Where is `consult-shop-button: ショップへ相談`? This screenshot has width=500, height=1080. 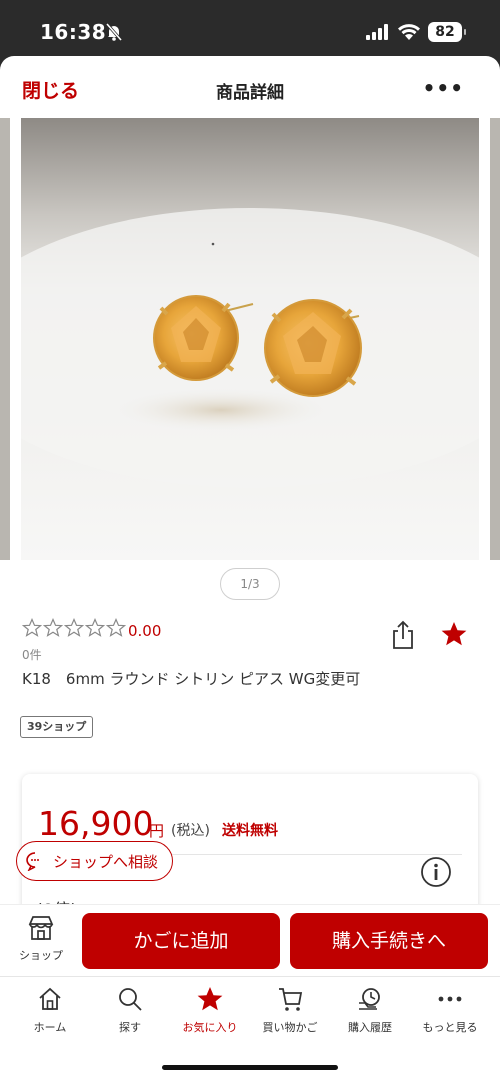
consult-shop-button: ショップへ相談 is located at coordinates (95, 861).